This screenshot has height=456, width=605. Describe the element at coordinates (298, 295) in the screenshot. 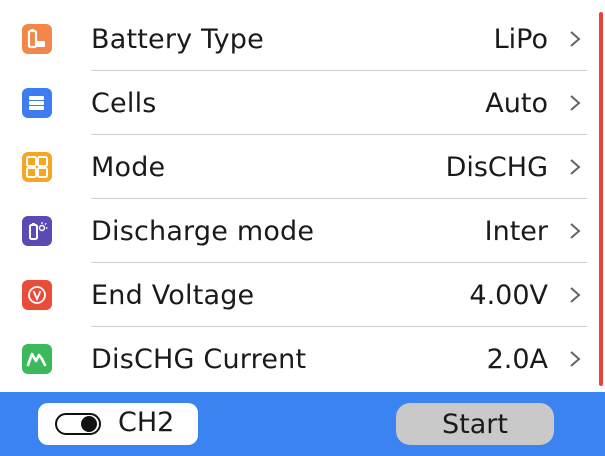

I see `setting-row-end-voltage: End Voltage 4.00V` at that location.